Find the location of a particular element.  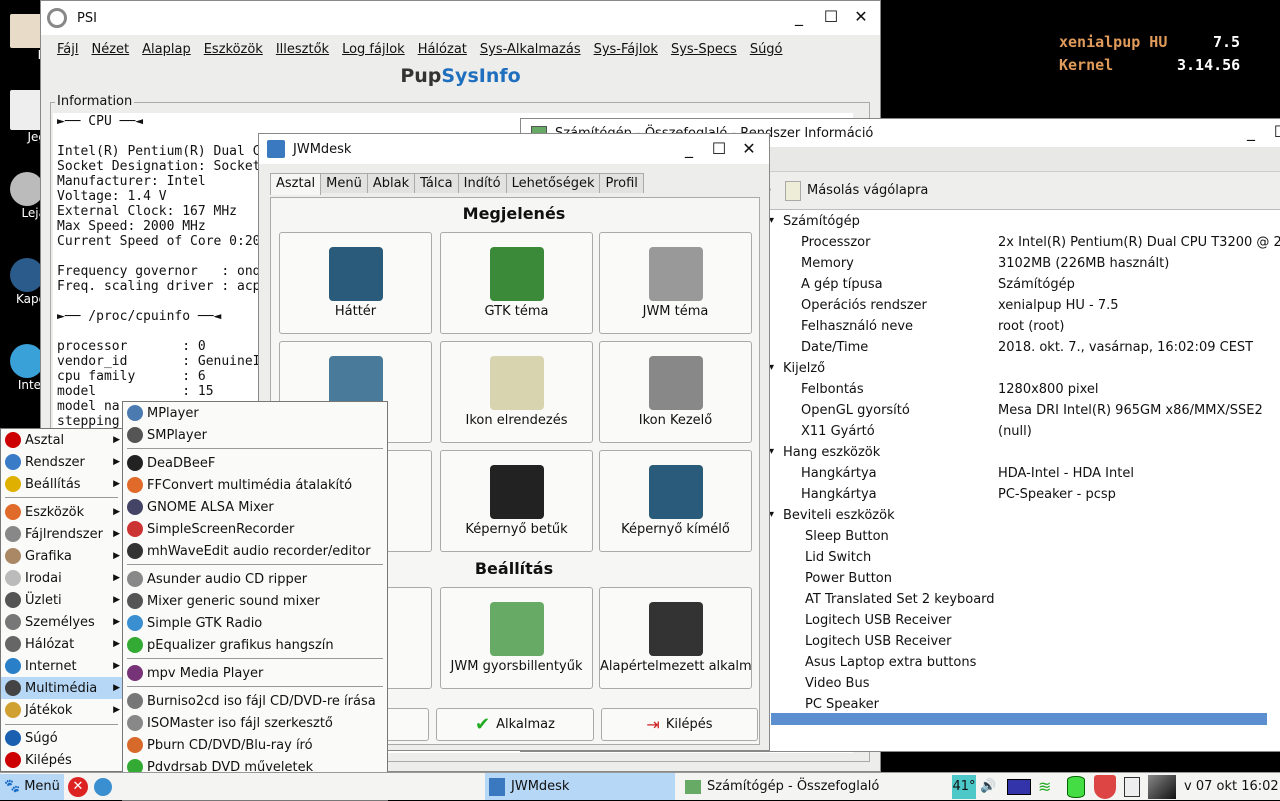

copy-to-clipboard-button: Másolás vágólapra is located at coordinates (867, 190).